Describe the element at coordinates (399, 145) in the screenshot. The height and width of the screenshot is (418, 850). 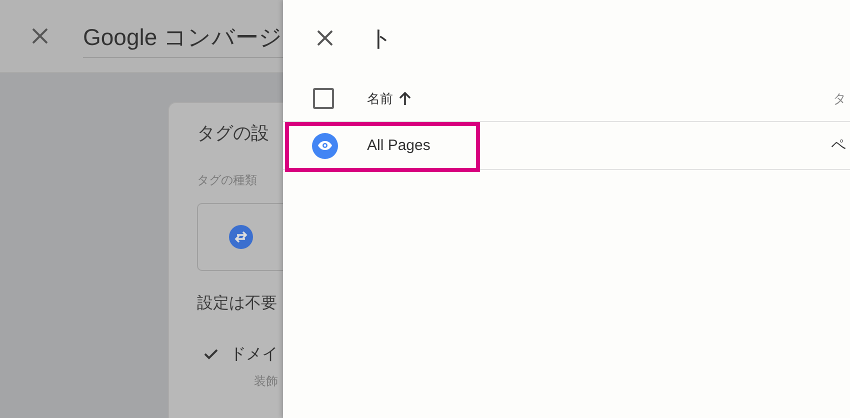
I see `table-cell-text: All Pages` at that location.